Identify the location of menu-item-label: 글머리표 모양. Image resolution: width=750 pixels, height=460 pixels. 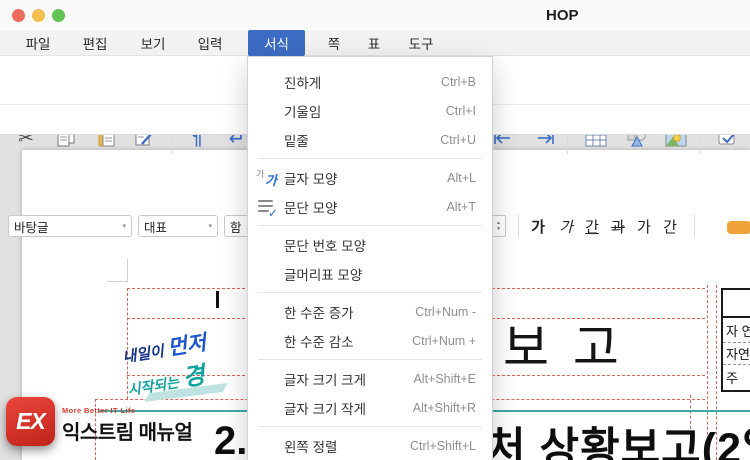
(323, 275).